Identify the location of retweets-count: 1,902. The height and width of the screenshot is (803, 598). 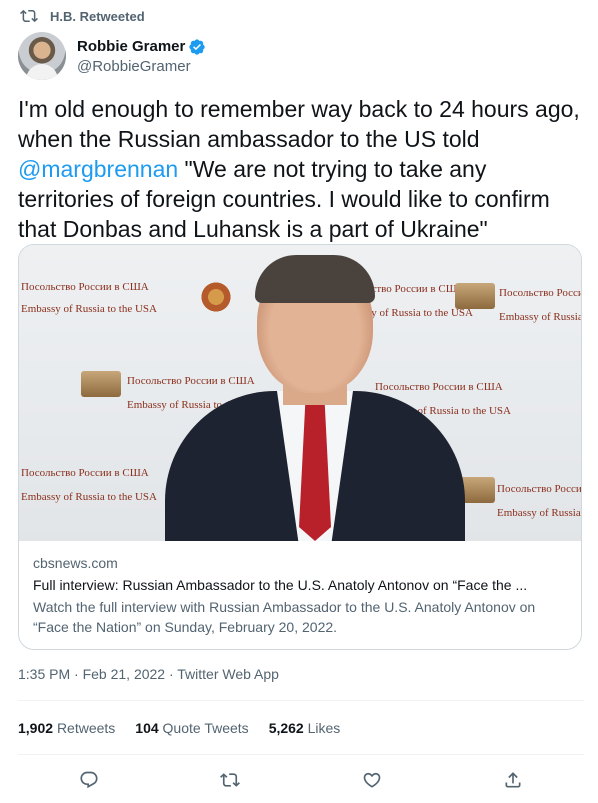
(36, 728).